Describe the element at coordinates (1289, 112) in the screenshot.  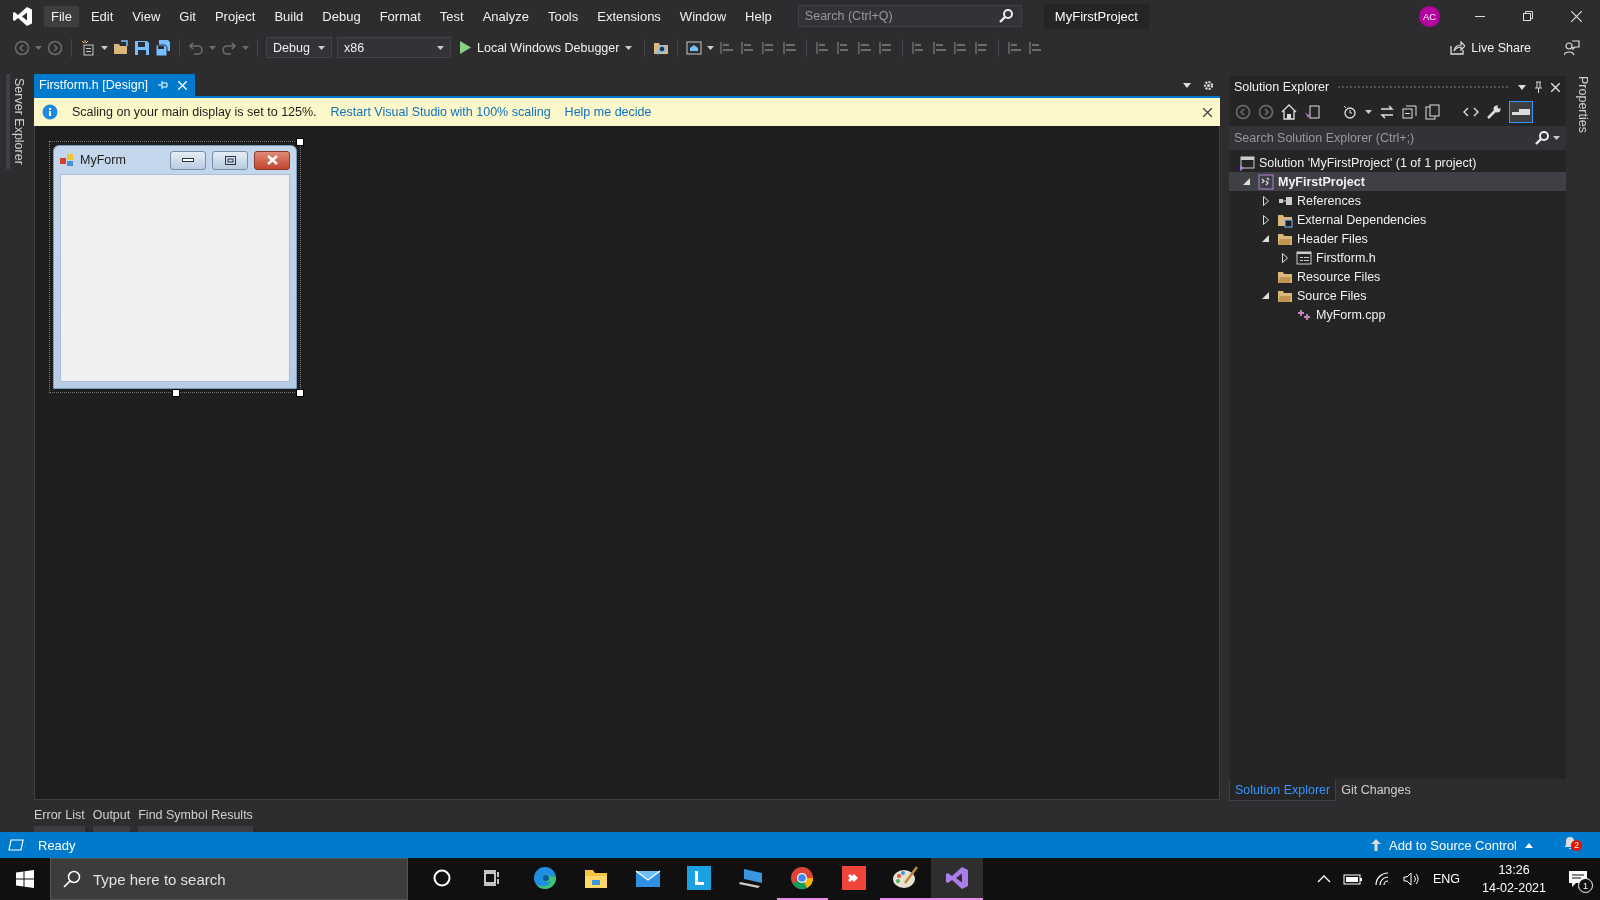
I see `home-icon` at that location.